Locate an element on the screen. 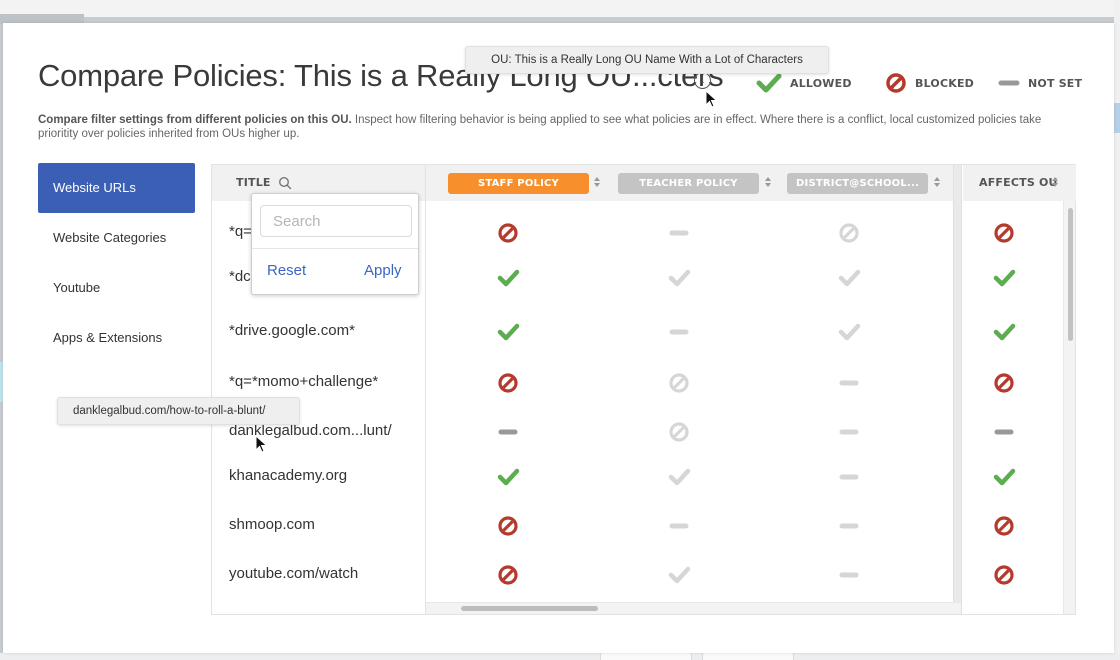  apply-button: Apply is located at coordinates (383, 270).